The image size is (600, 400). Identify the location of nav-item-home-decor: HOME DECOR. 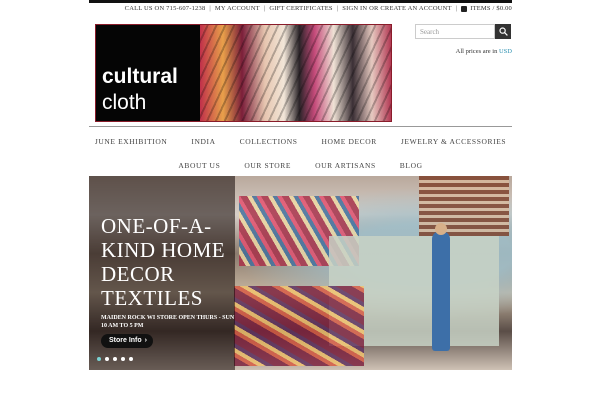
(349, 141).